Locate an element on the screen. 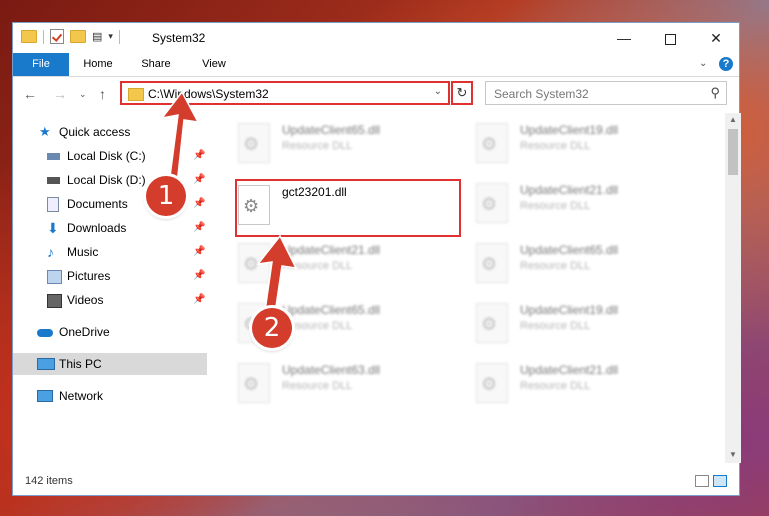  search-input: Search System32 ⚲ is located at coordinates (606, 93).